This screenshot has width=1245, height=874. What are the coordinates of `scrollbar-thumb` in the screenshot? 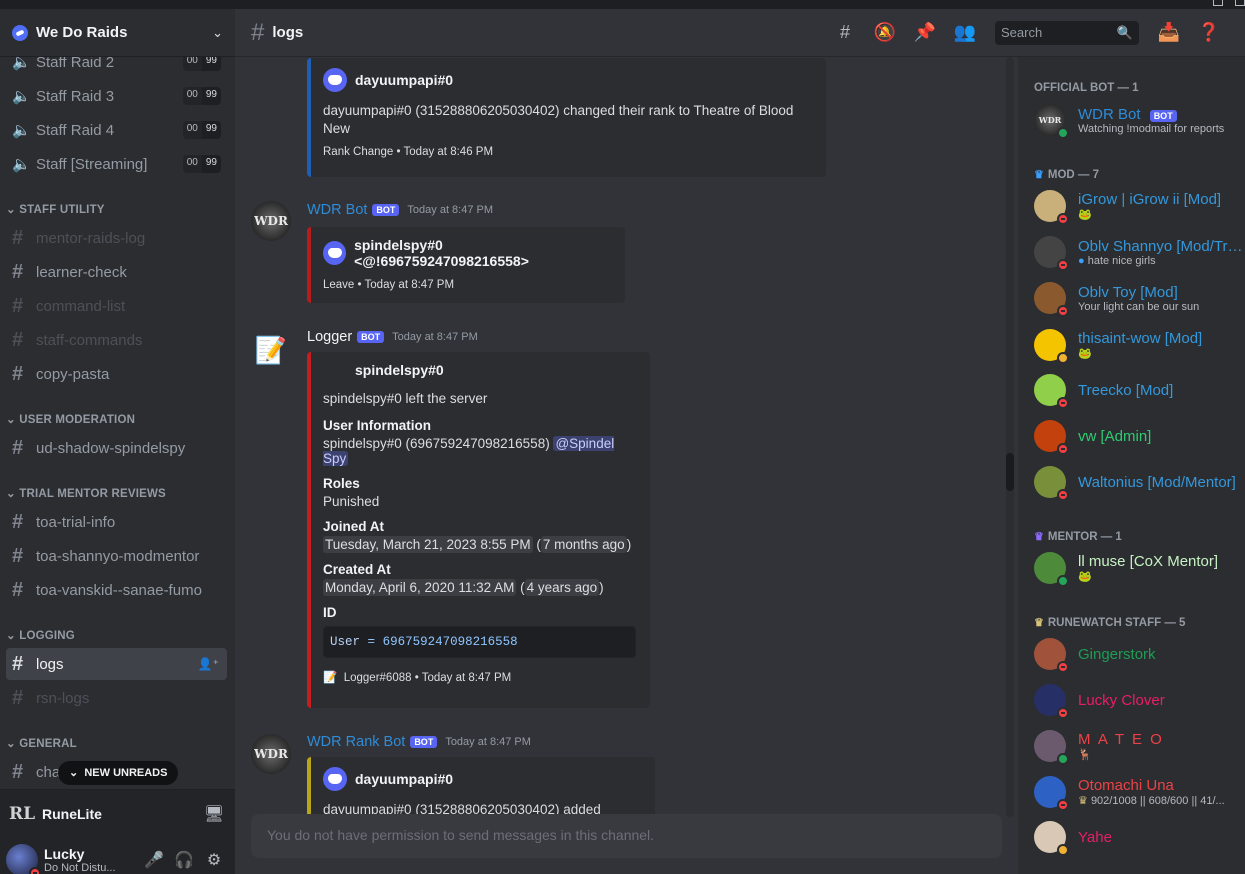 It's located at (1010, 472).